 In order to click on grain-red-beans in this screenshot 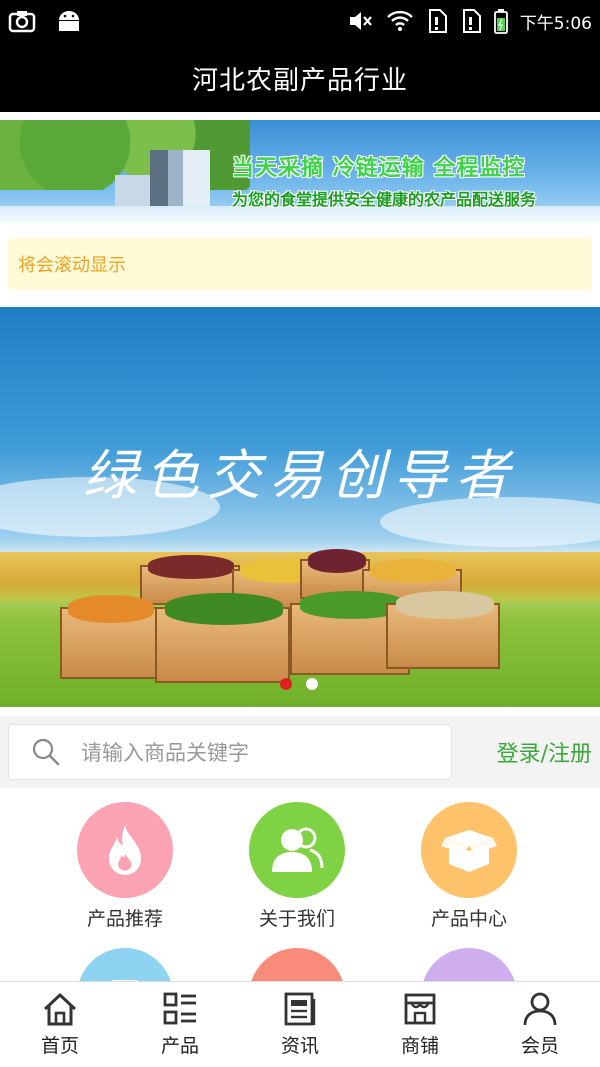, I will do `click(191, 567)`.